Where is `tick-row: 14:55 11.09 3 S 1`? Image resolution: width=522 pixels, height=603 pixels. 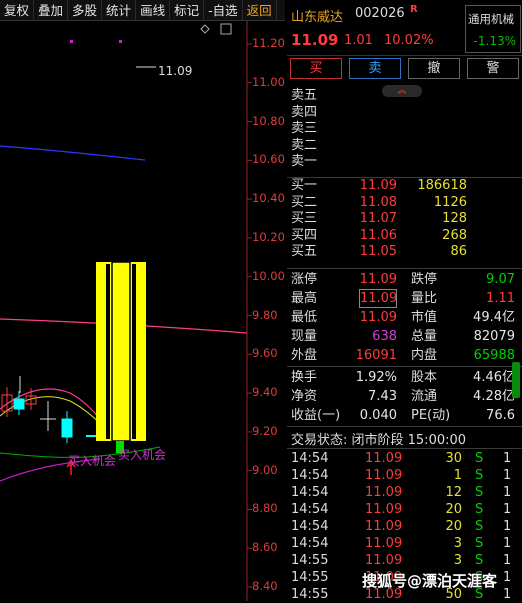
tick-row: 14:55 11.09 3 S 1 is located at coordinates (404, 560).